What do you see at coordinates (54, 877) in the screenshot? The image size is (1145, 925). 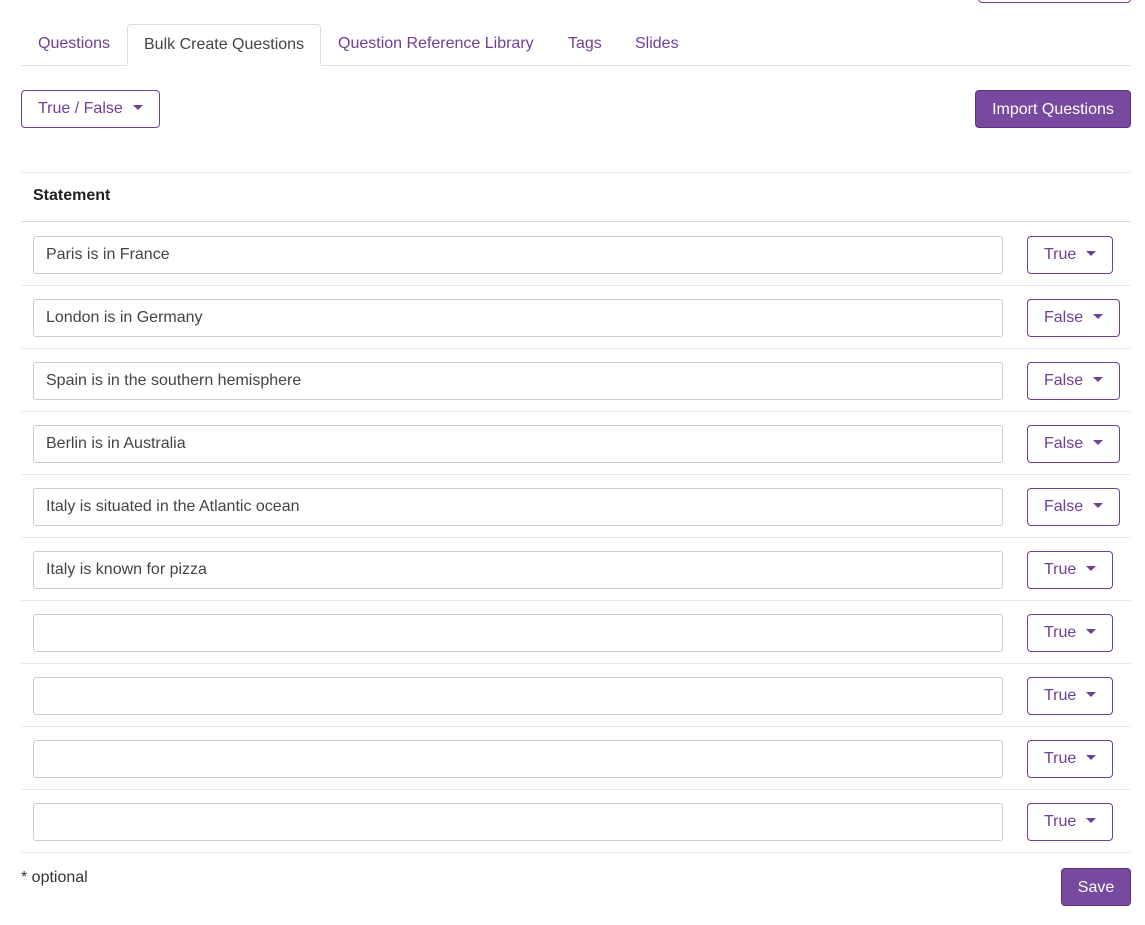 I see `optional-note: * optional` at bounding box center [54, 877].